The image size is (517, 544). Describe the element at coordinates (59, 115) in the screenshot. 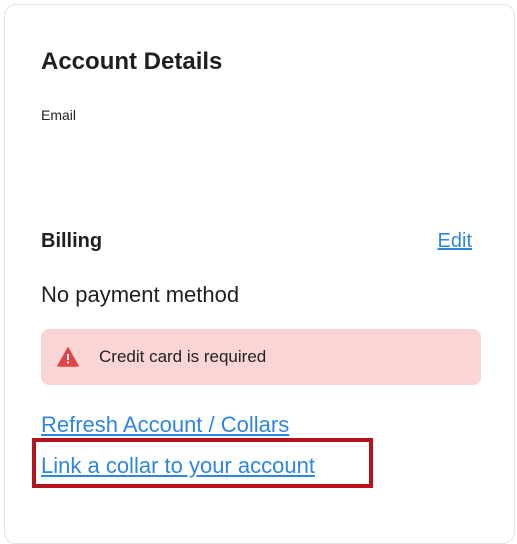

I see `email-label: Email` at that location.